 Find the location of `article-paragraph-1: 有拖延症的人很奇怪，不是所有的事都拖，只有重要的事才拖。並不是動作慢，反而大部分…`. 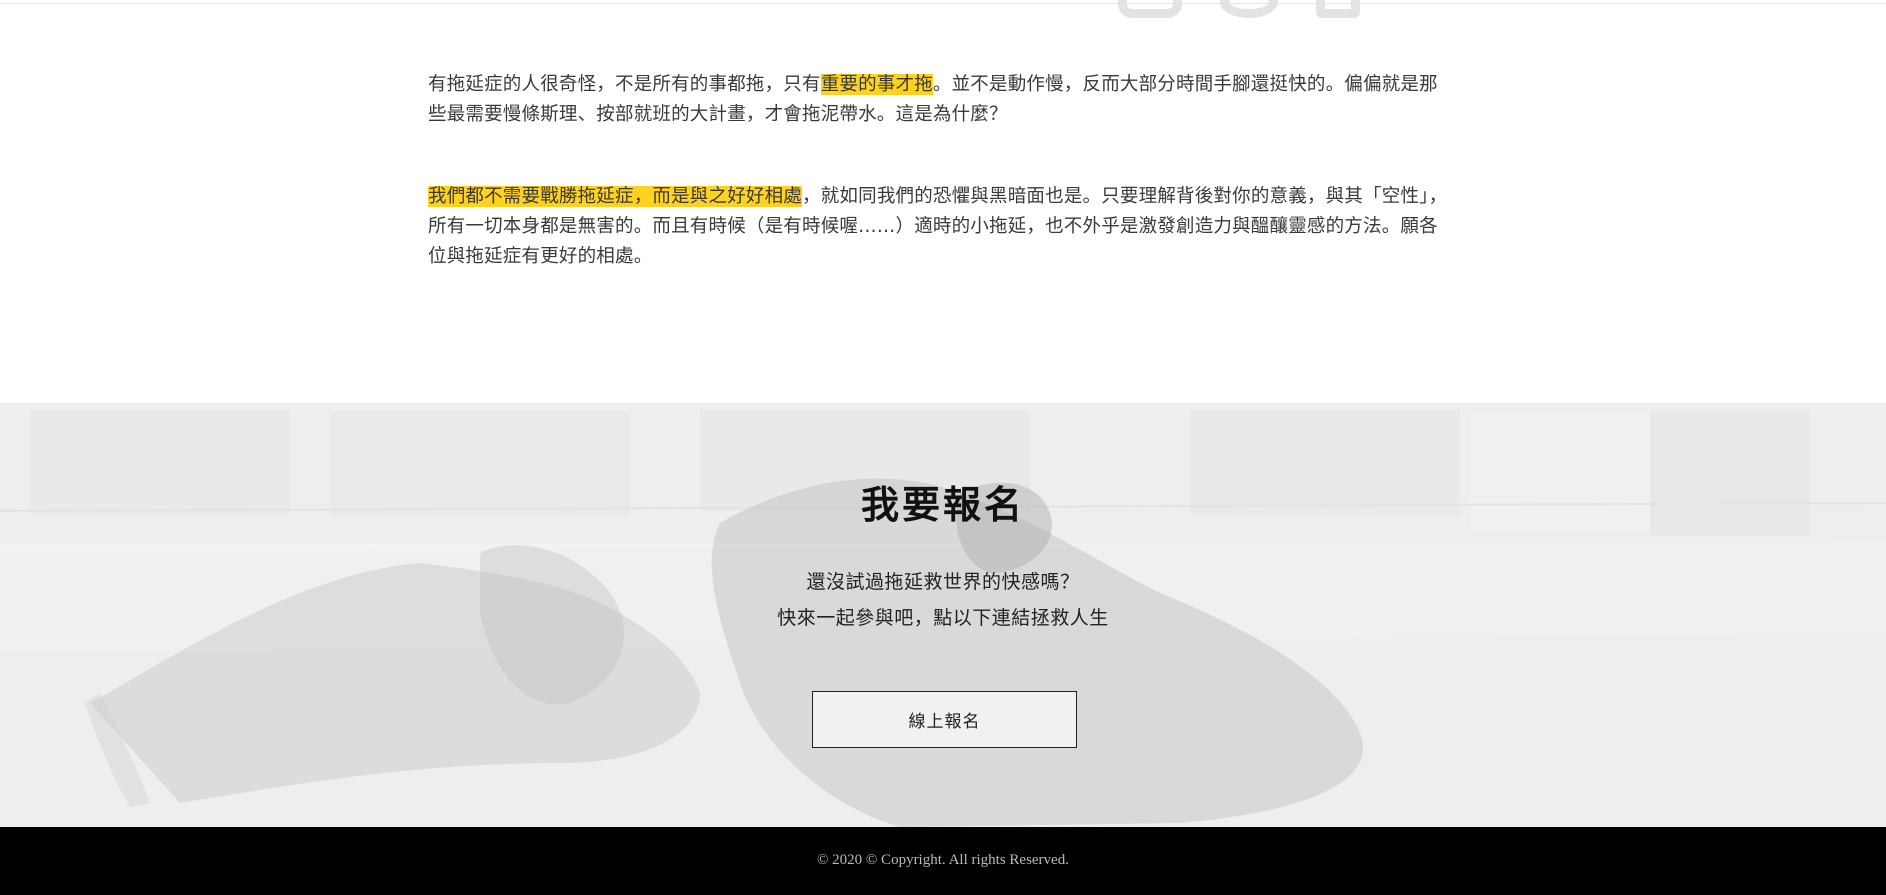

article-paragraph-1: 有拖延症的人很奇怪，不是所有的事都拖，只有重要的事才拖。並不是動作慢，反而大部分… is located at coordinates (940, 100).